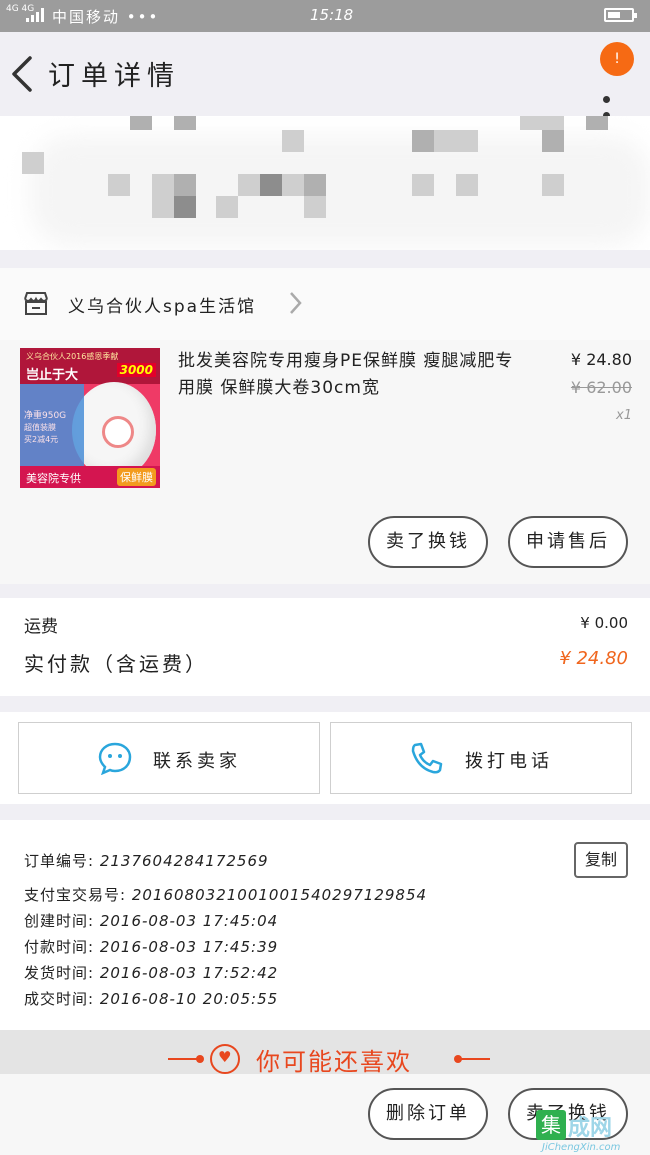  I want to click on app-header: 订单详情 !, so click(325, 75).